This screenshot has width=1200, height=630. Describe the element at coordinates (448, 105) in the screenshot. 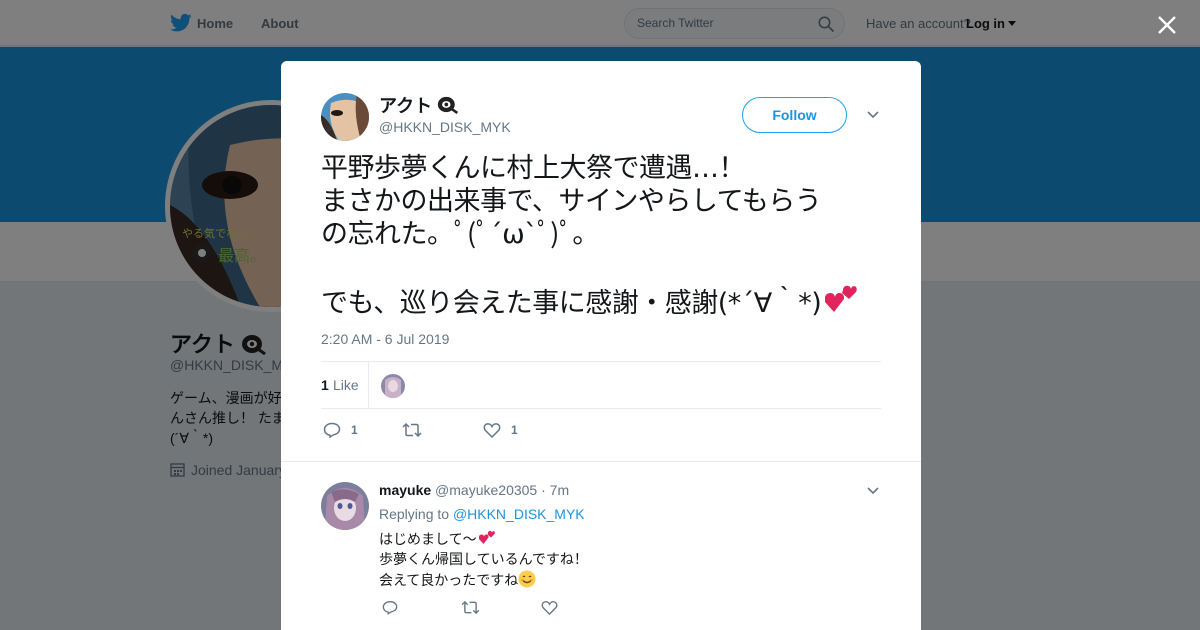

I see `eye-emoji-icon` at that location.